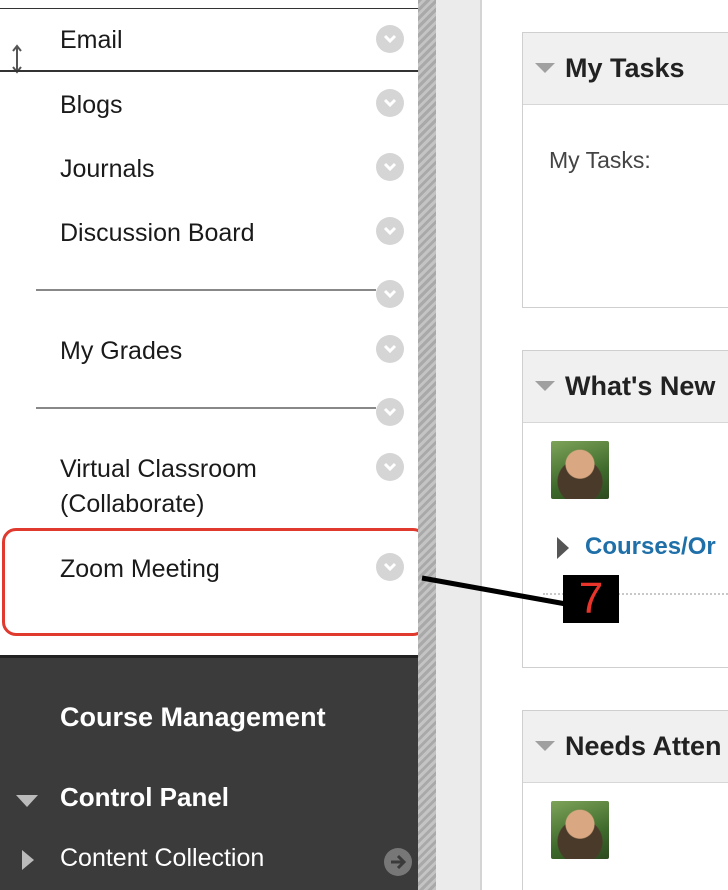 The width and height of the screenshot is (728, 890). What do you see at coordinates (591, 599) in the screenshot?
I see `callout-number-badge: 7` at bounding box center [591, 599].